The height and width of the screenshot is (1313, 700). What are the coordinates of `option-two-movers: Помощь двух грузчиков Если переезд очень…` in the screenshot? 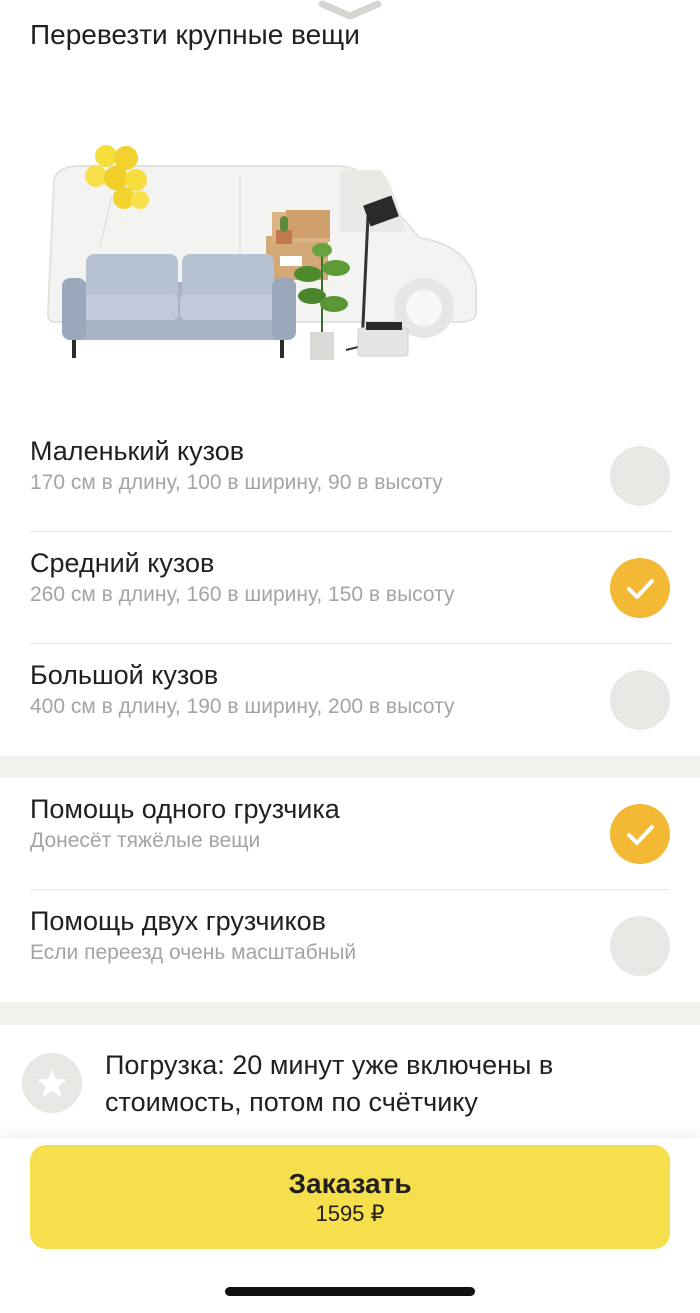 It's located at (350, 946).